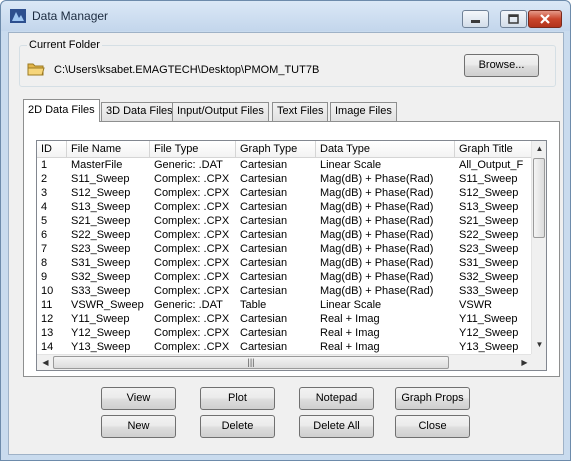  What do you see at coordinates (47, 319) in the screenshot?
I see `cell-id: 12` at bounding box center [47, 319].